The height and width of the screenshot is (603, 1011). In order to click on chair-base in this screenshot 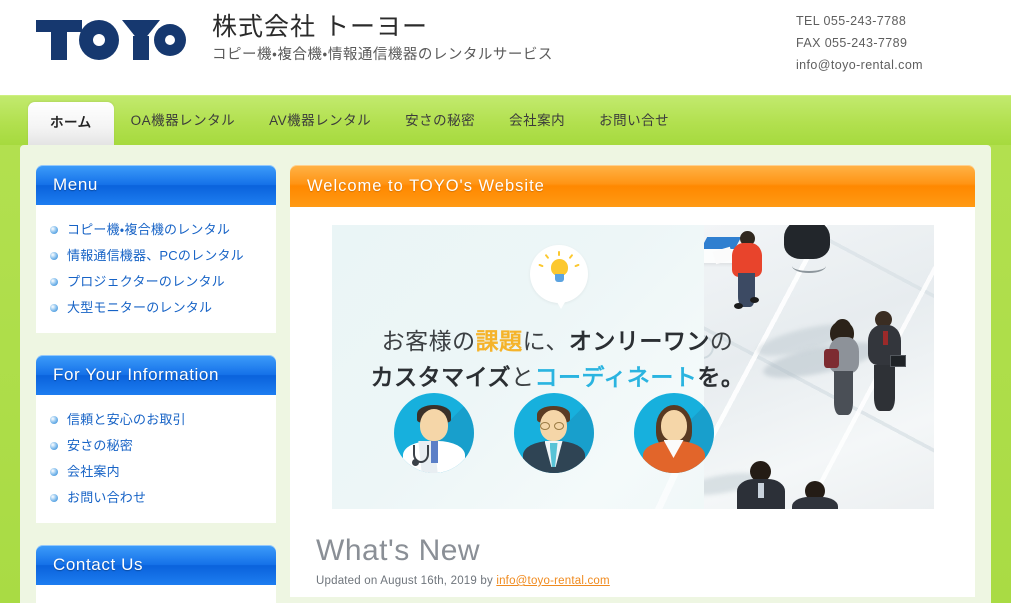, I will do `click(808, 266)`.